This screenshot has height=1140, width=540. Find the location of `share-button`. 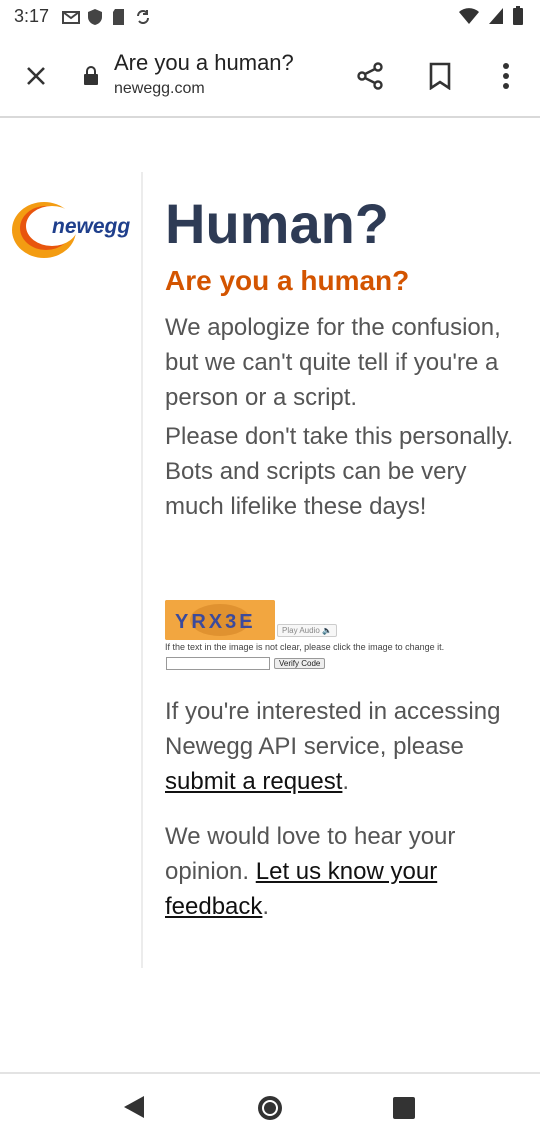

share-button is located at coordinates (370, 76).